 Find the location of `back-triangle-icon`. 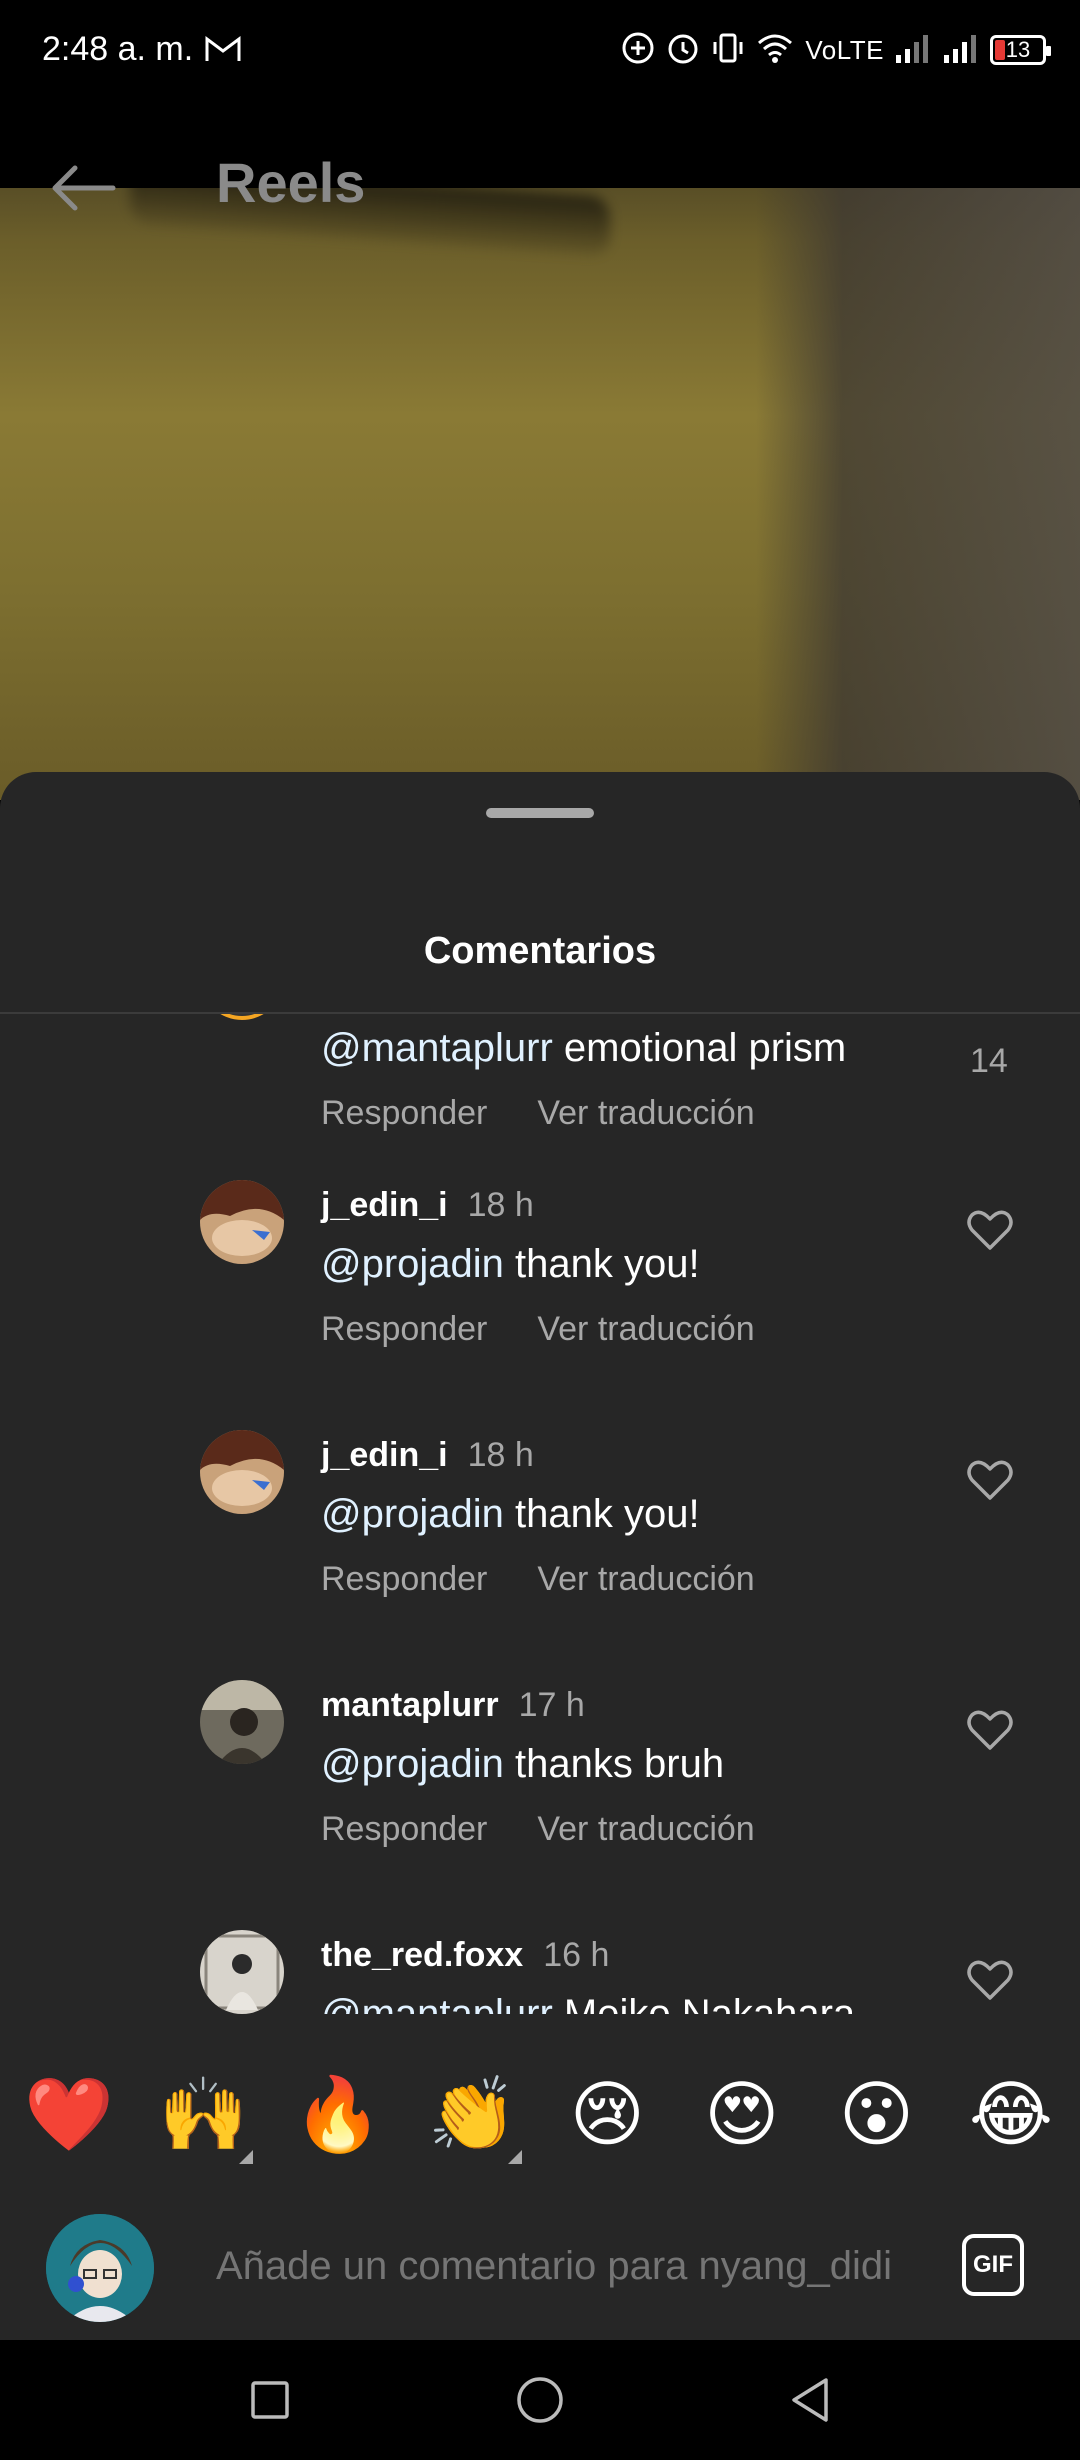

back-triangle-icon is located at coordinates (810, 2400).